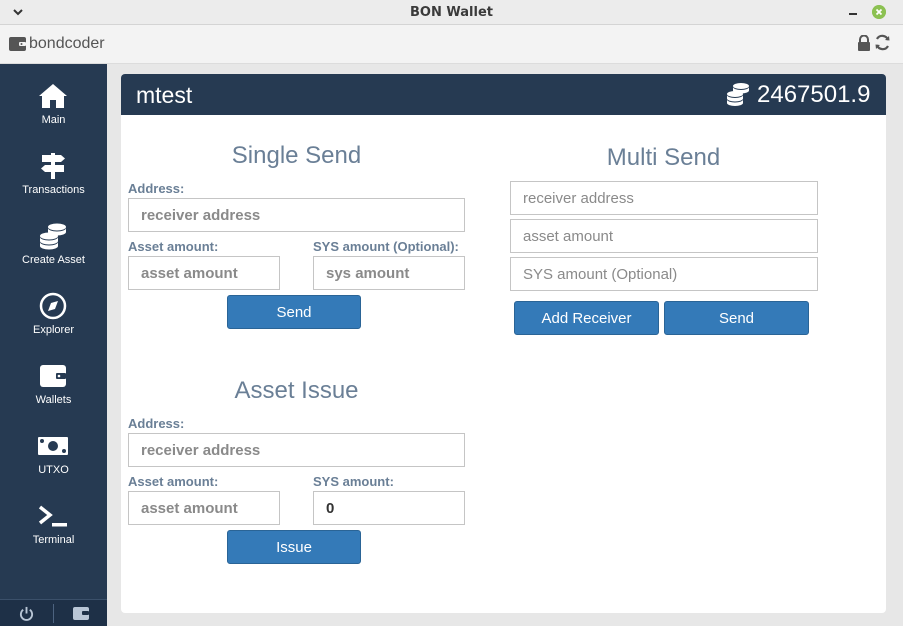 This screenshot has width=903, height=626. Describe the element at coordinates (664, 198) in the screenshot. I see `multi-send-address-input` at that location.